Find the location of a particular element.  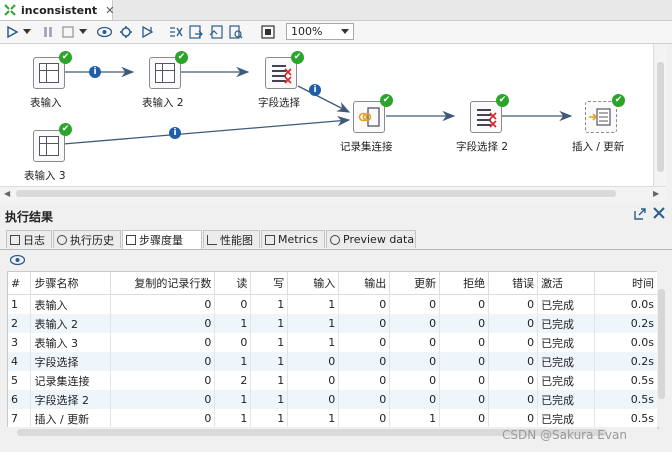

column-header: 时间 is located at coordinates (626, 283).